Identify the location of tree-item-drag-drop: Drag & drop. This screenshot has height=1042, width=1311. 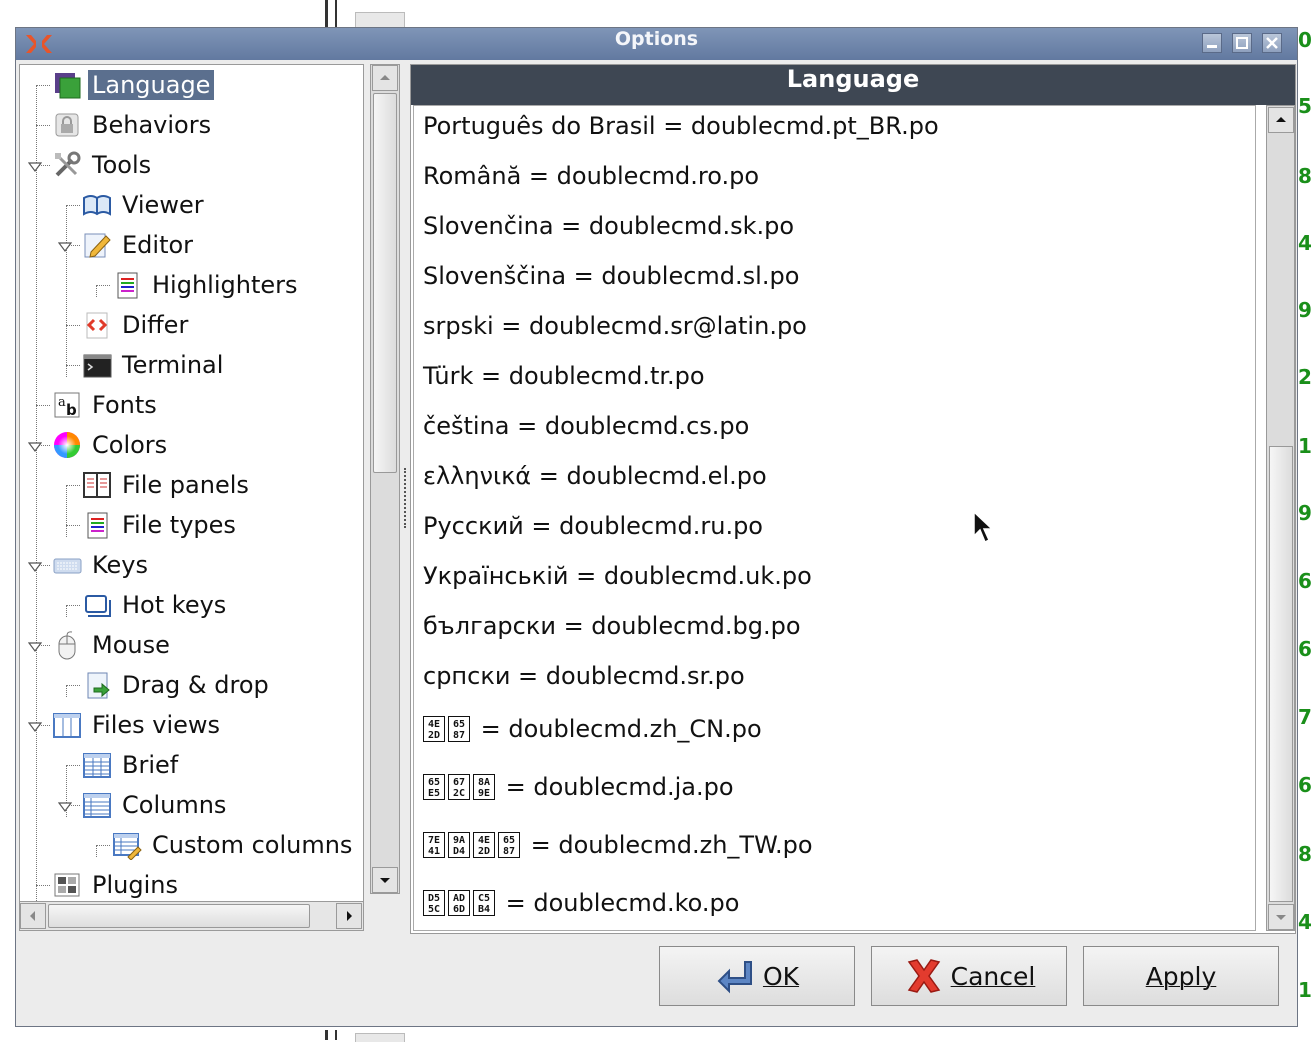
(177, 685).